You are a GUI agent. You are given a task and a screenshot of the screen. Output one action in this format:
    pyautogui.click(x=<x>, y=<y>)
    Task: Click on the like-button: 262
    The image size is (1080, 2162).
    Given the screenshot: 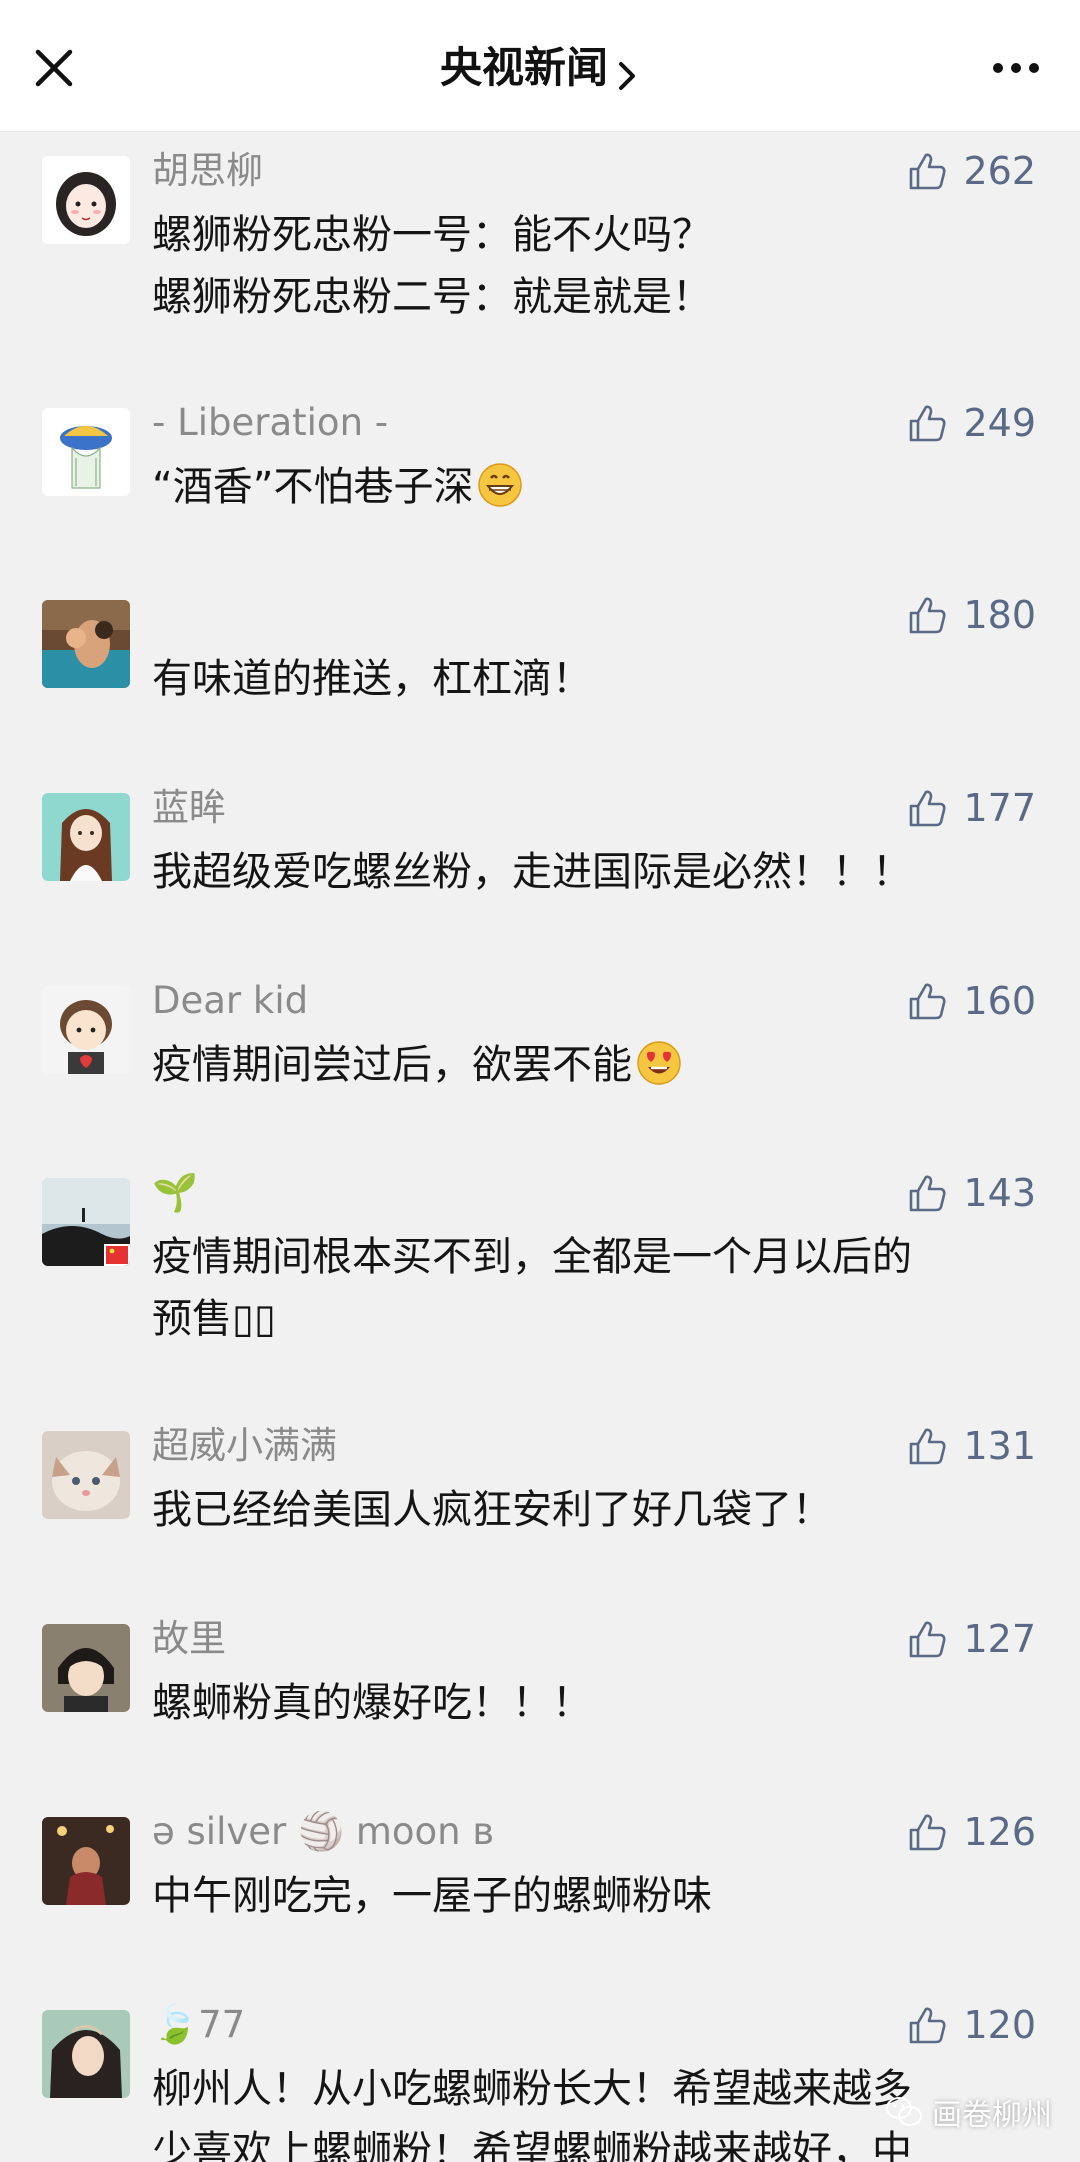 What is the action you would take?
    pyautogui.click(x=970, y=171)
    